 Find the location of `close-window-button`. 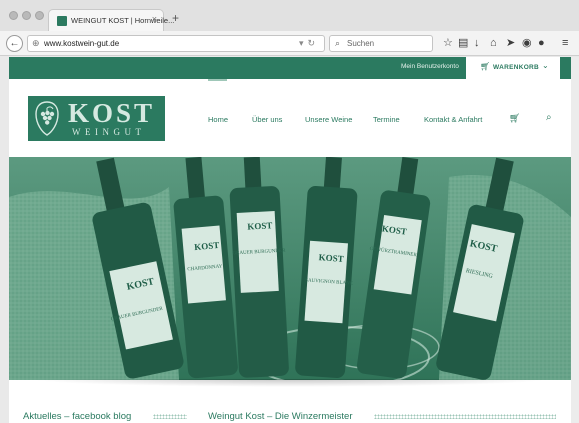

close-window-button is located at coordinates (13, 15).